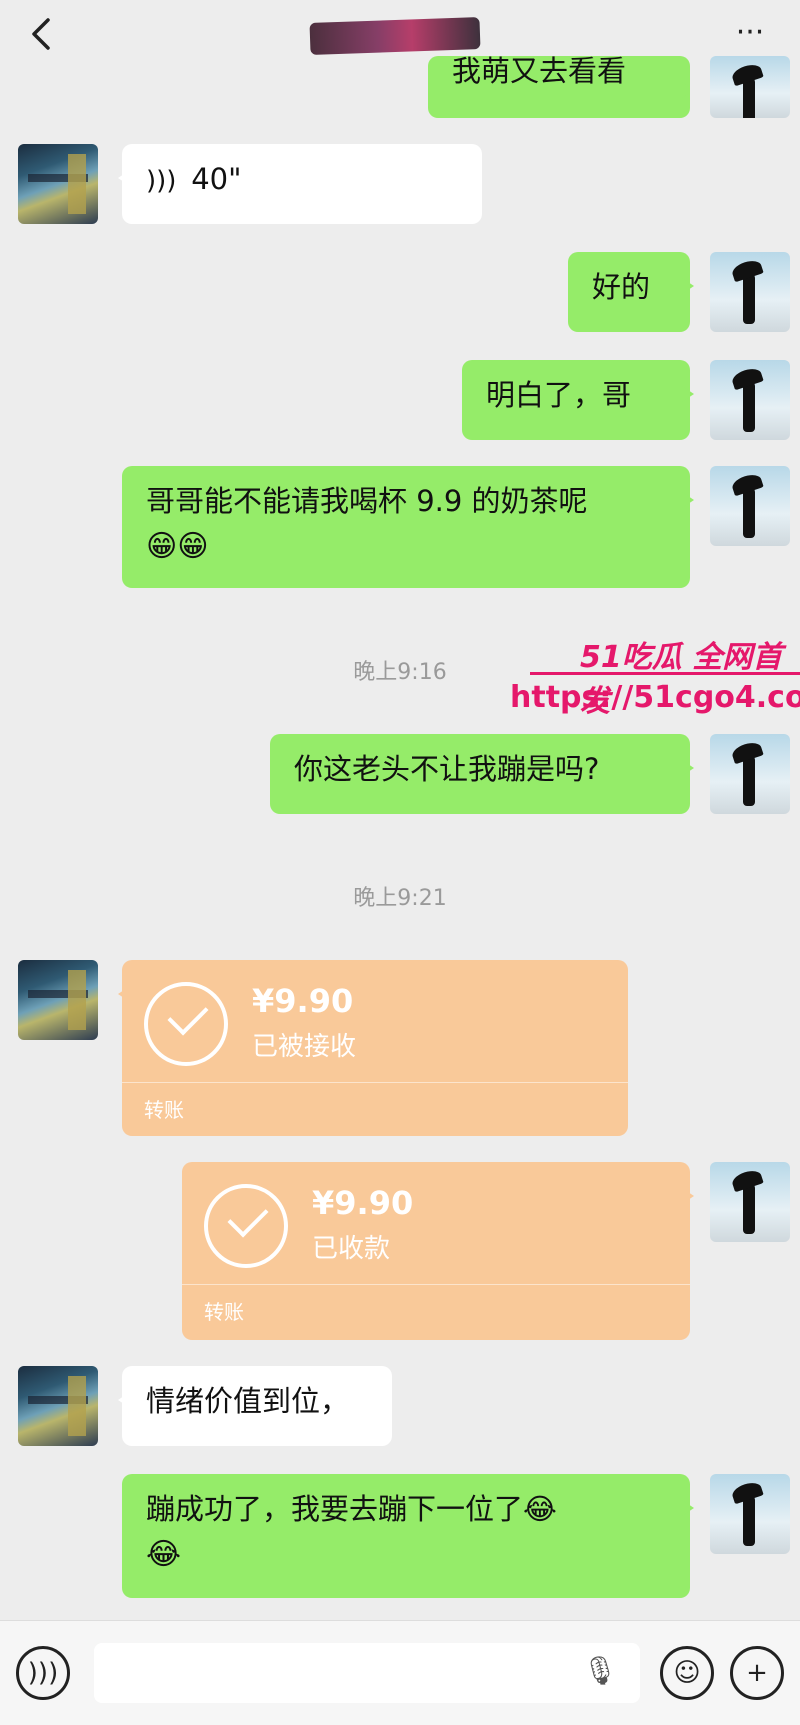  I want to click on message-input, so click(367, 1673).